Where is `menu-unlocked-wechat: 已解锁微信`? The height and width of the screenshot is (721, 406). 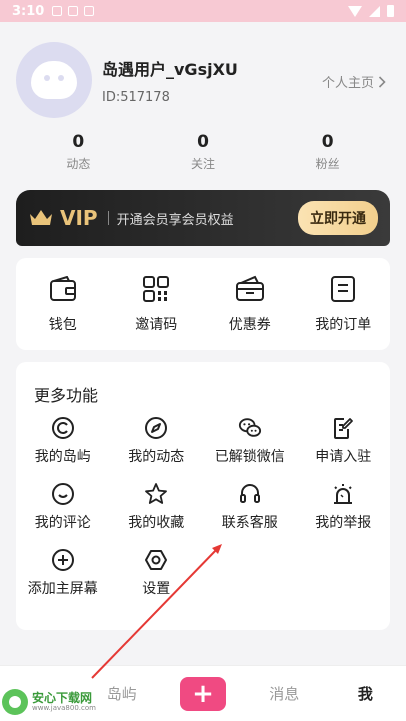
menu-unlocked-wechat: 已解锁微信 is located at coordinates (250, 441).